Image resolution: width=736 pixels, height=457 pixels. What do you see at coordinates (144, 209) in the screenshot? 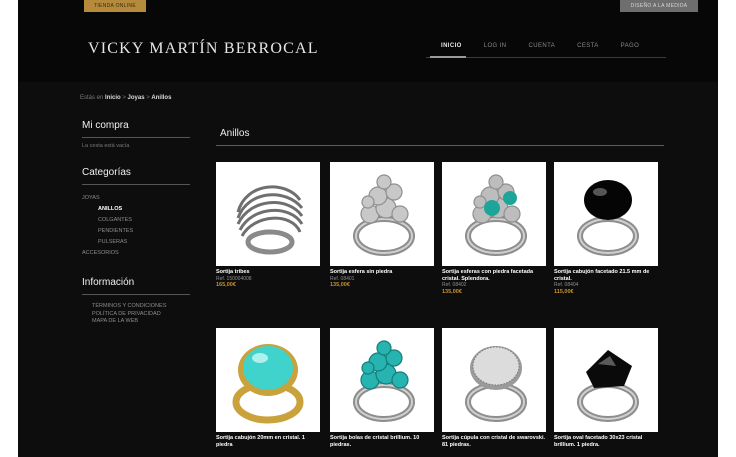
I see `category-item-anillos: ANILLOS` at bounding box center [144, 209].